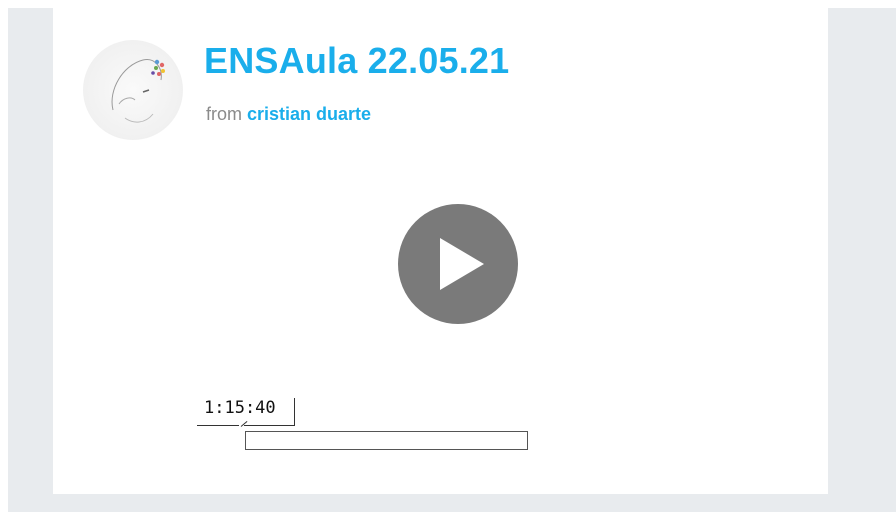  I want to click on author-link: cristian duarte, so click(309, 114).